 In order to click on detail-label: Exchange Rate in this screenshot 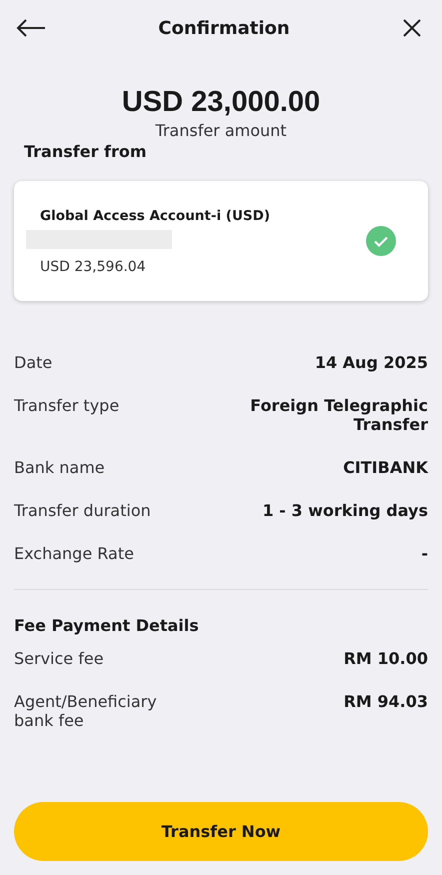, I will do `click(74, 553)`.